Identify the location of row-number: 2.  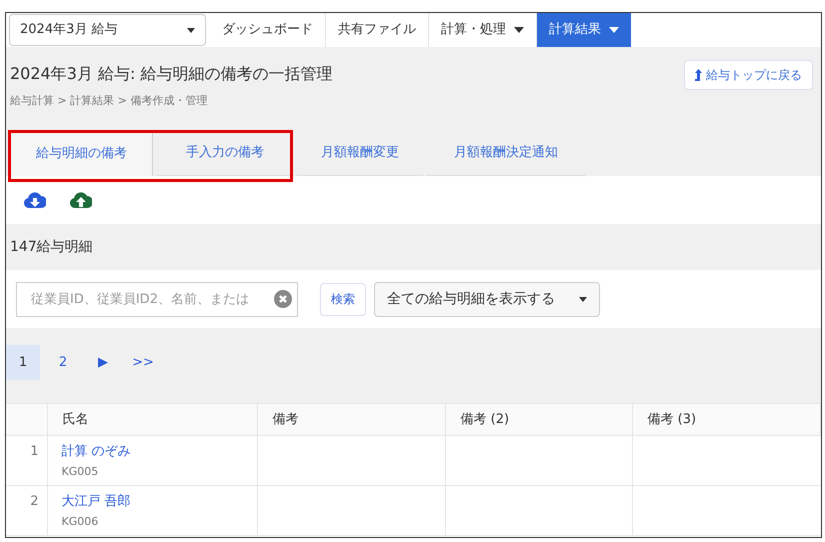
(26, 511).